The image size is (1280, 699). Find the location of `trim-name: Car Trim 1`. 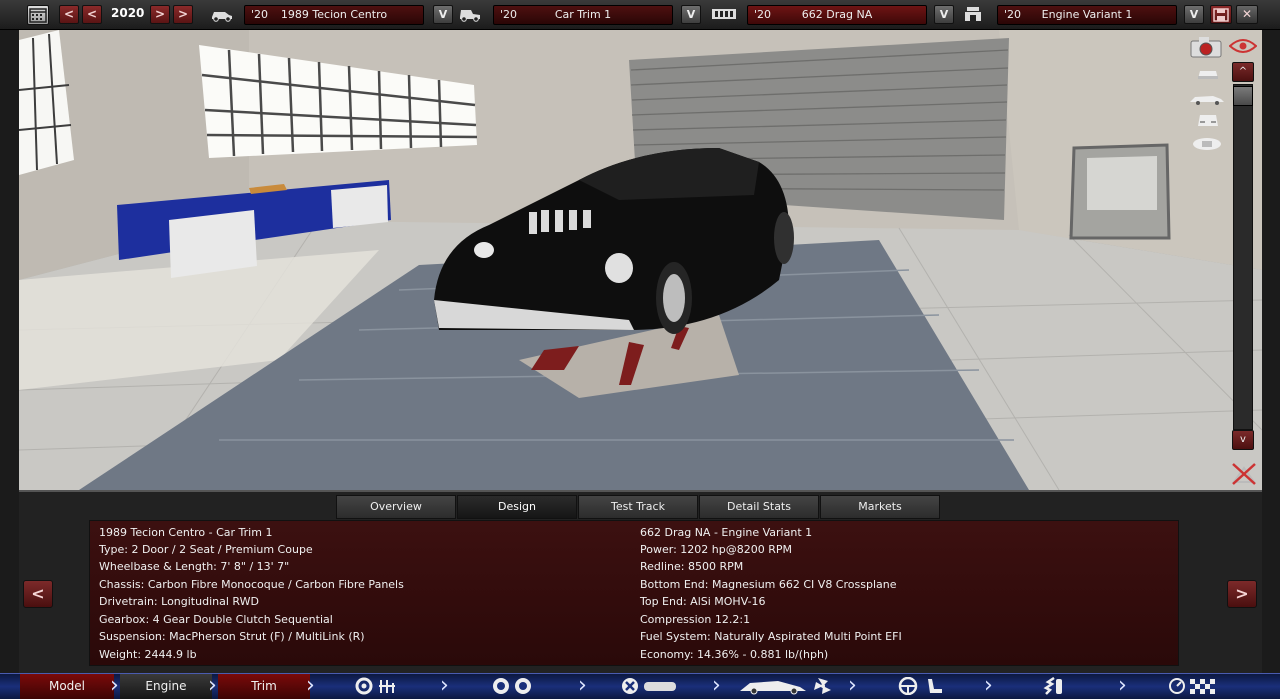

trim-name: Car Trim 1 is located at coordinates (583, 14).